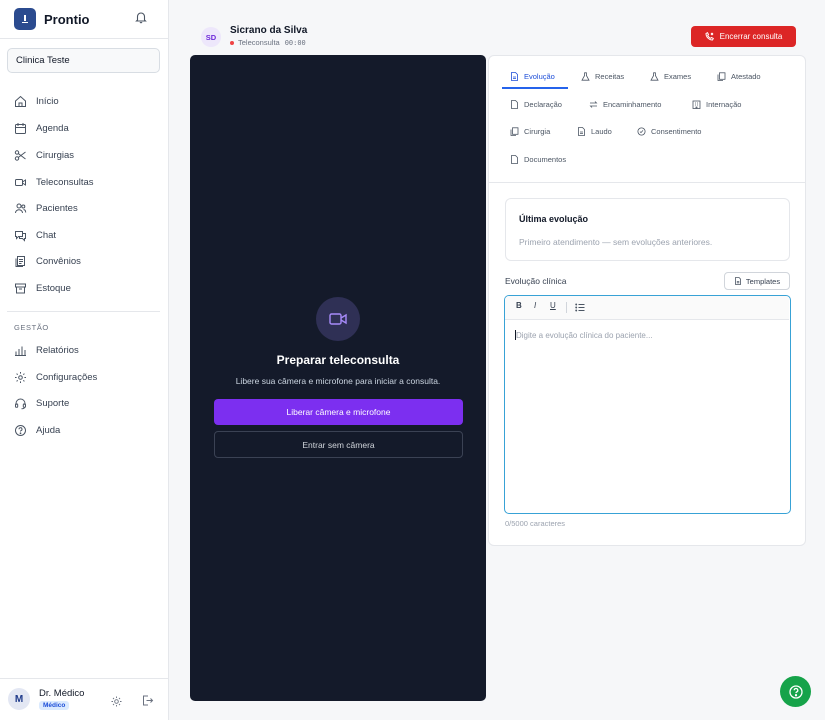 The height and width of the screenshot is (720, 825). I want to click on last-evolution-title: Última evolução, so click(554, 219).